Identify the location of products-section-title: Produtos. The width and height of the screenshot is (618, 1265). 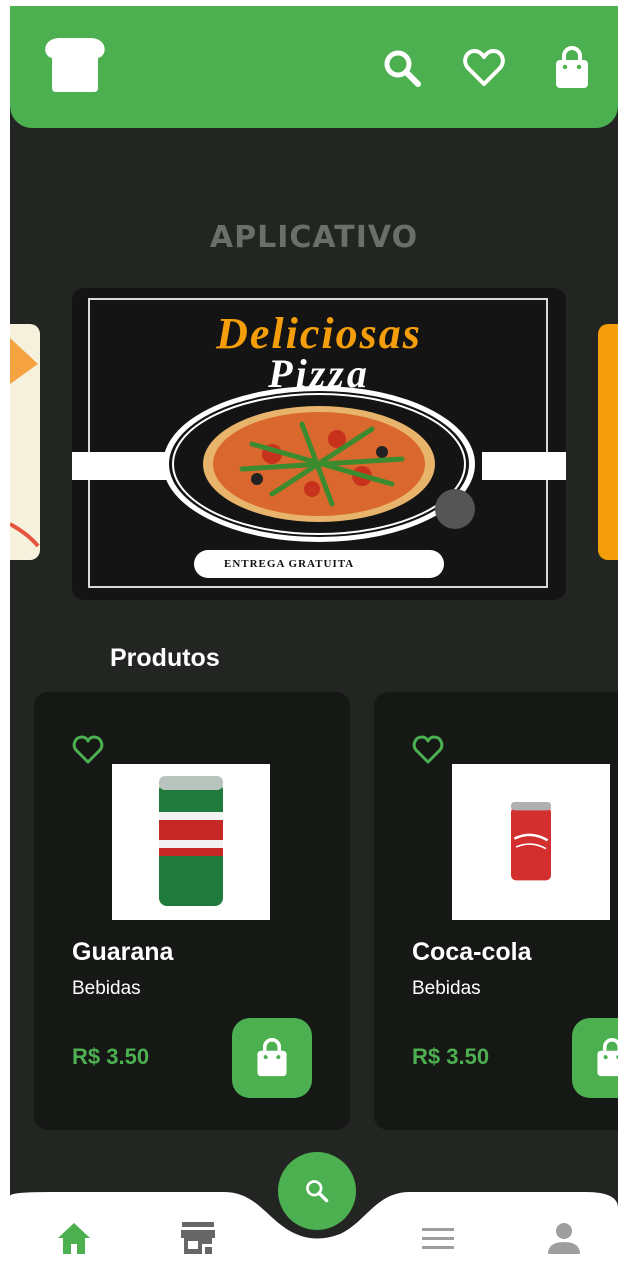
(165, 658).